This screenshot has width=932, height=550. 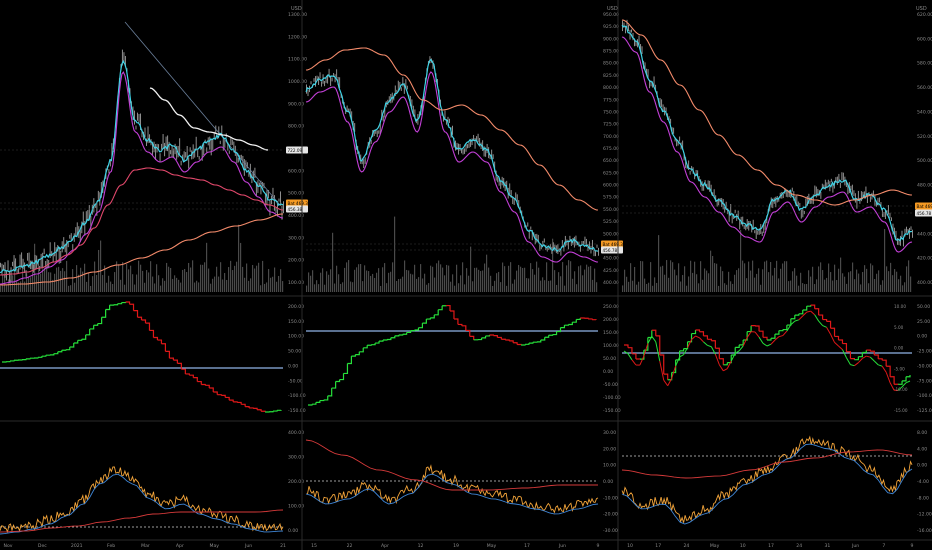 What do you see at coordinates (924, 161) in the screenshot?
I see `price-axis-label: 500.00` at bounding box center [924, 161].